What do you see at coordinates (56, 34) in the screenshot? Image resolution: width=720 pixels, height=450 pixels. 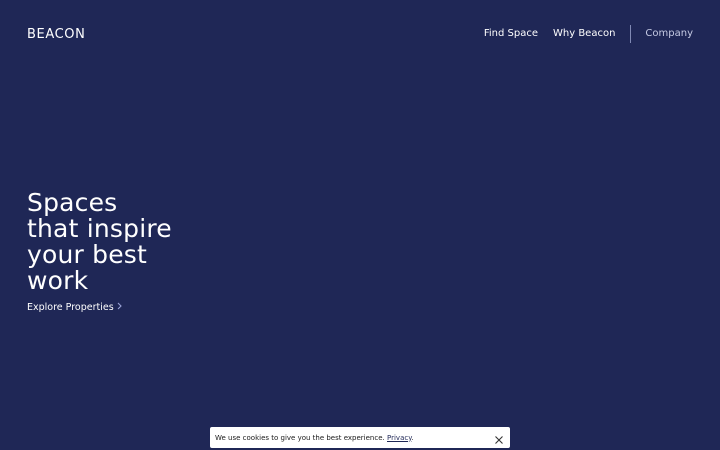 I see `beacon-logo: BEACON` at bounding box center [56, 34].